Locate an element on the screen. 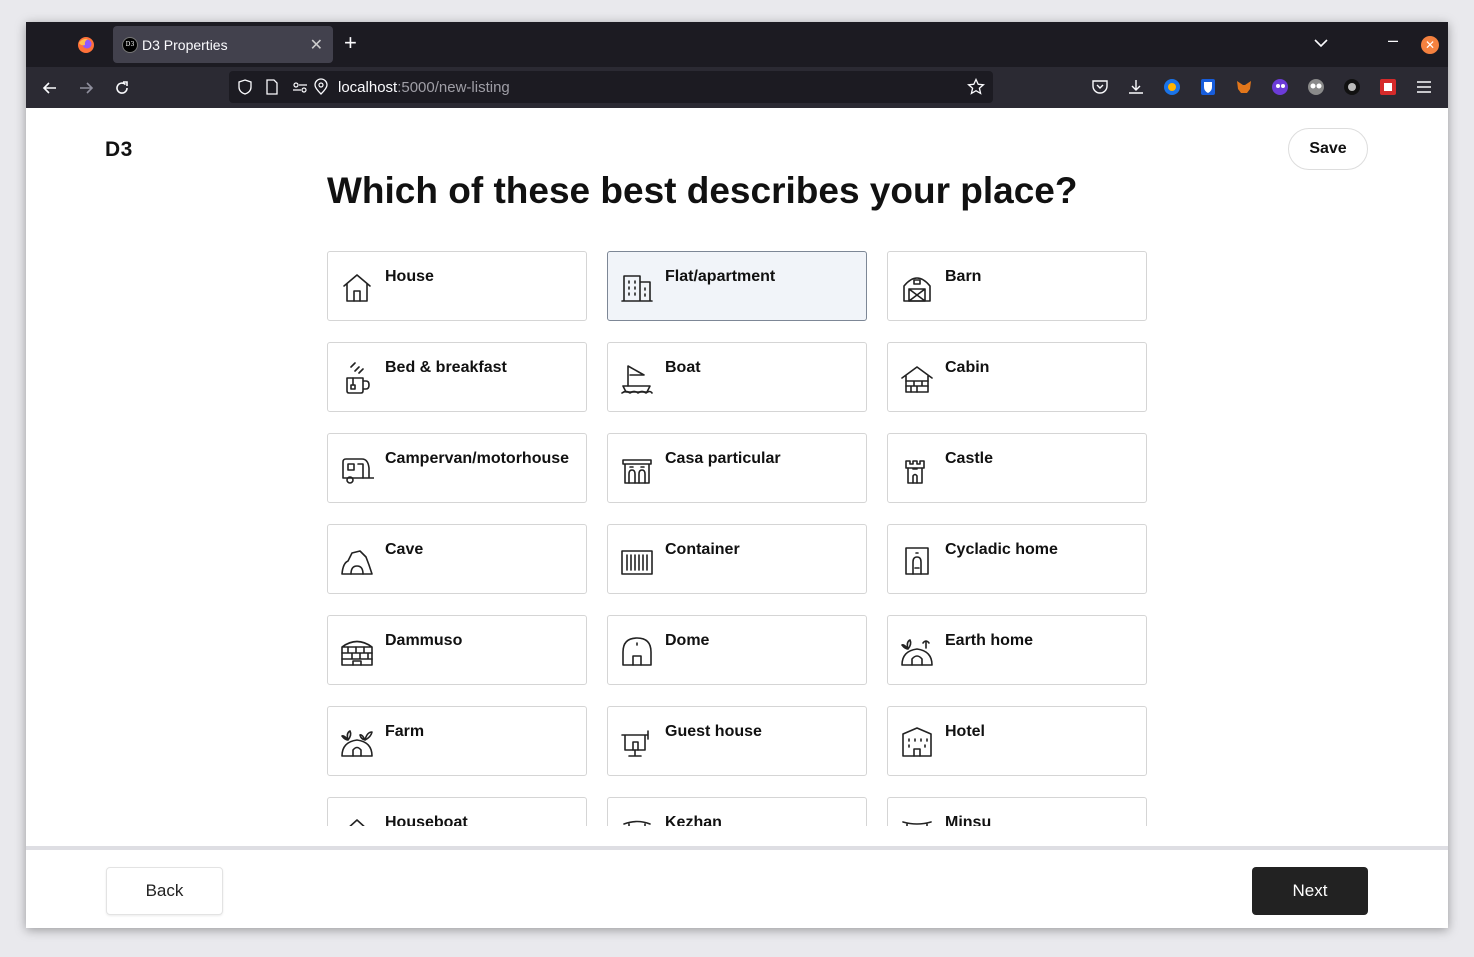 Image resolution: width=1474 pixels, height=957 pixels. extension-red-icon is located at coordinates (1388, 87).